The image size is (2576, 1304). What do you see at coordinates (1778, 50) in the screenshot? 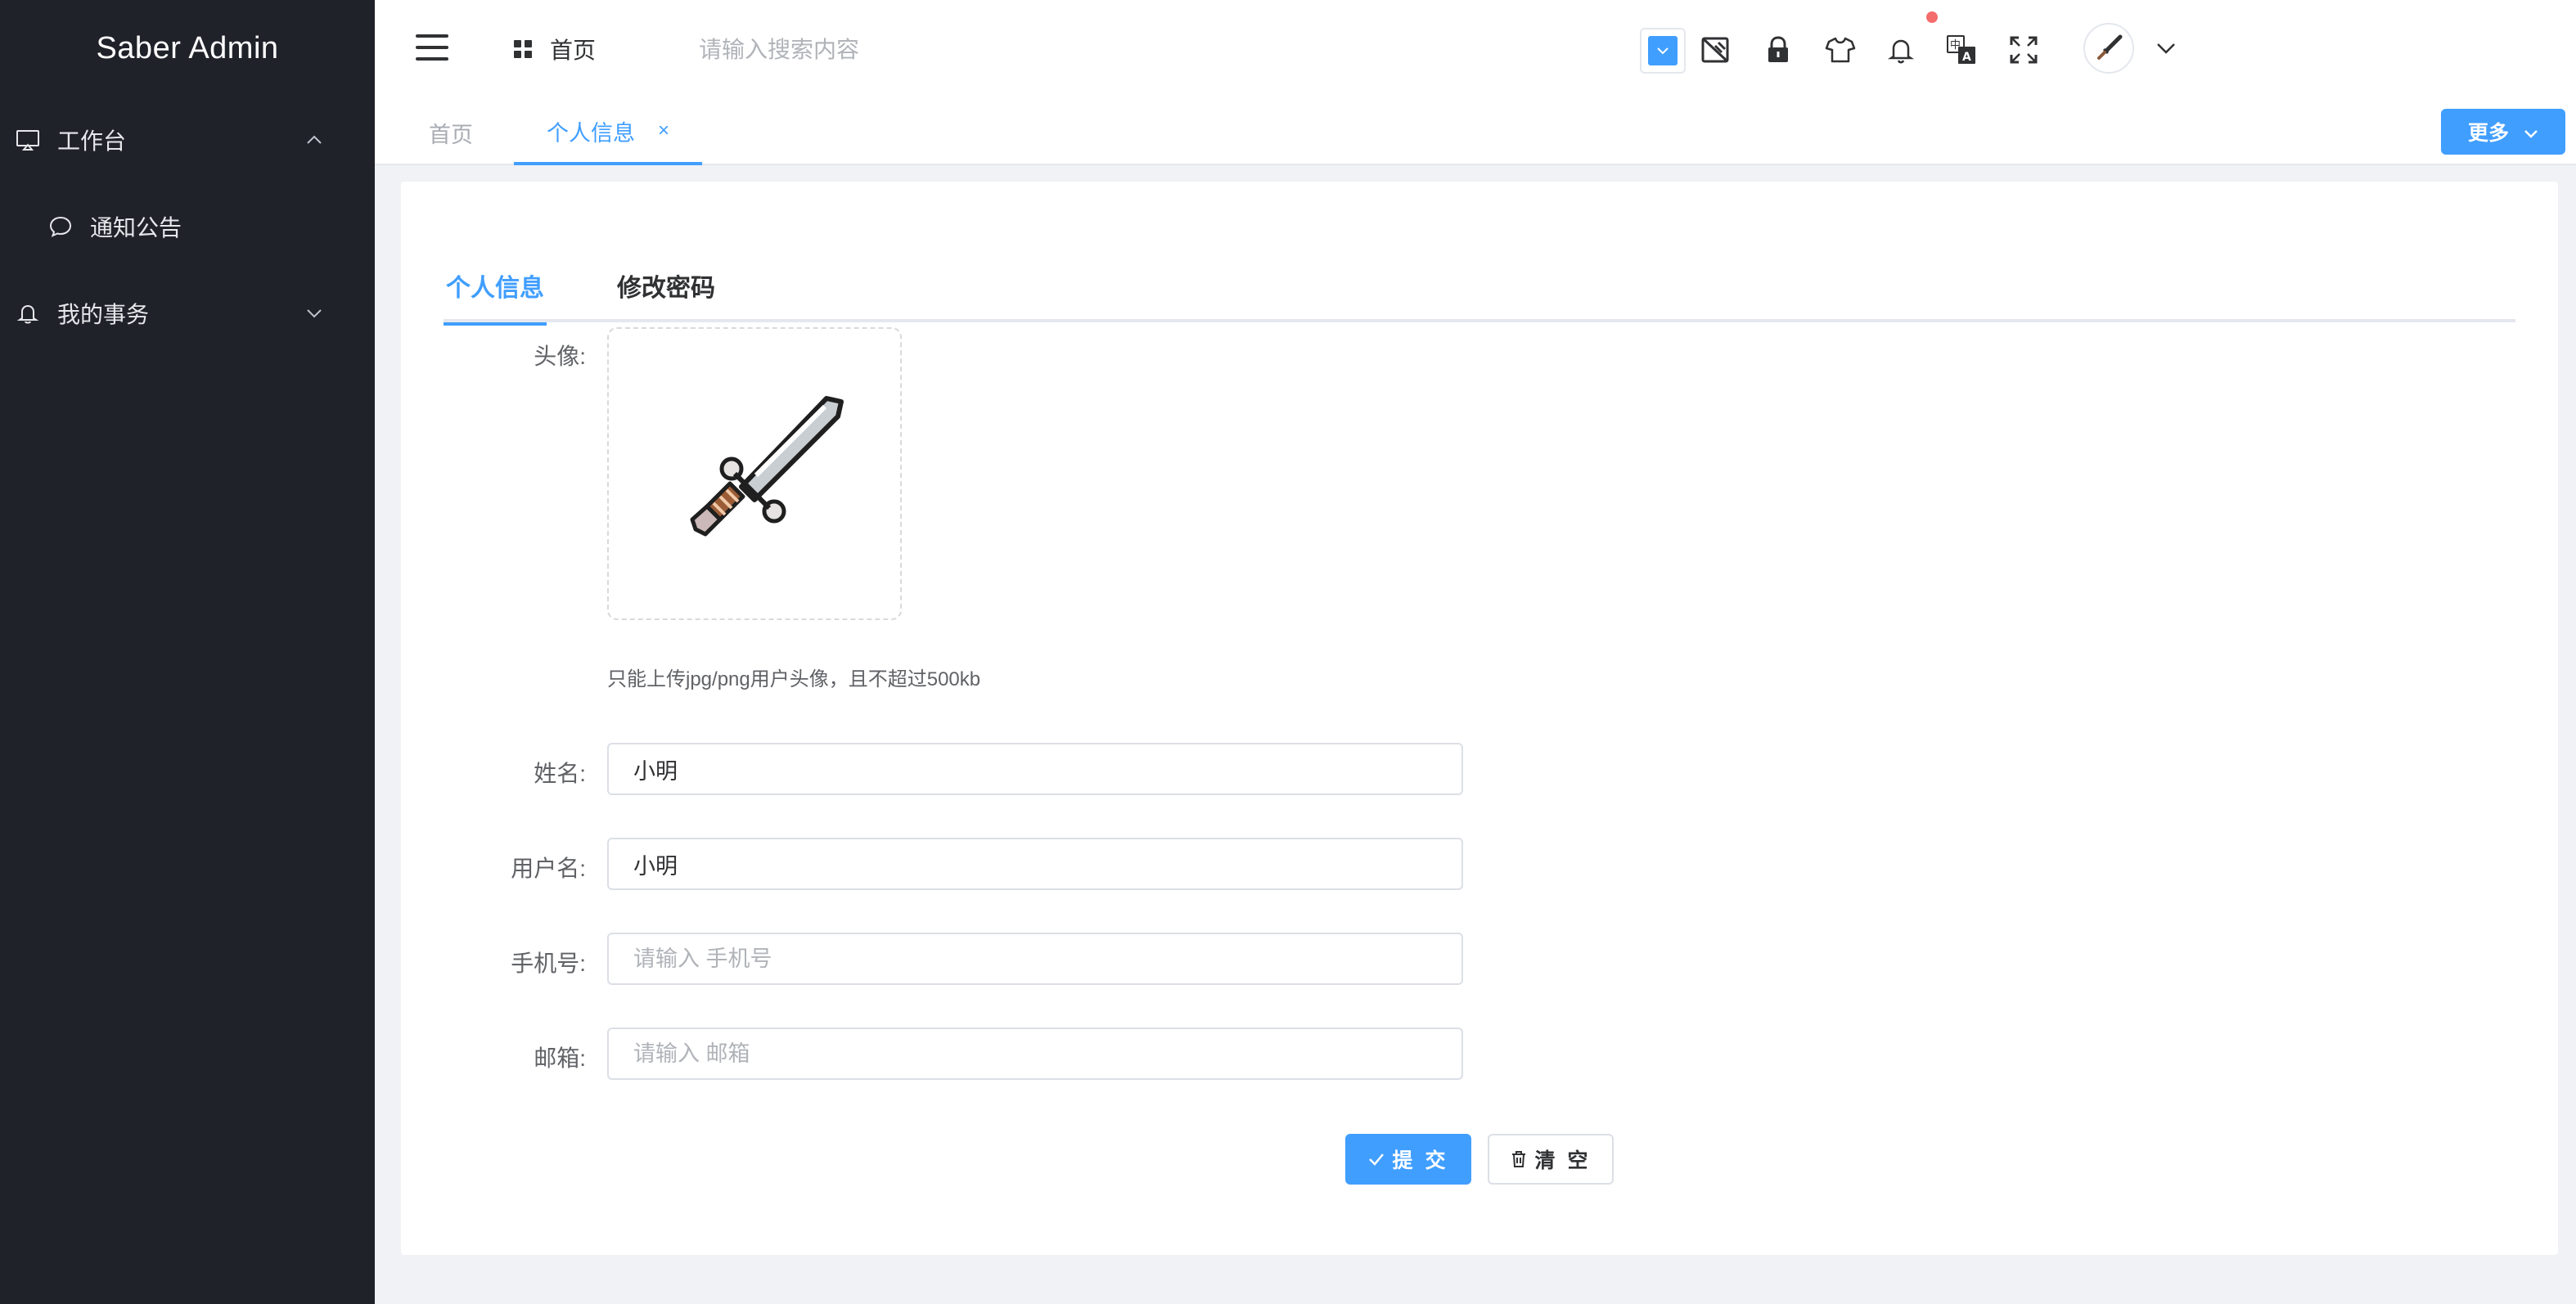
I see `lock-icon` at bounding box center [1778, 50].